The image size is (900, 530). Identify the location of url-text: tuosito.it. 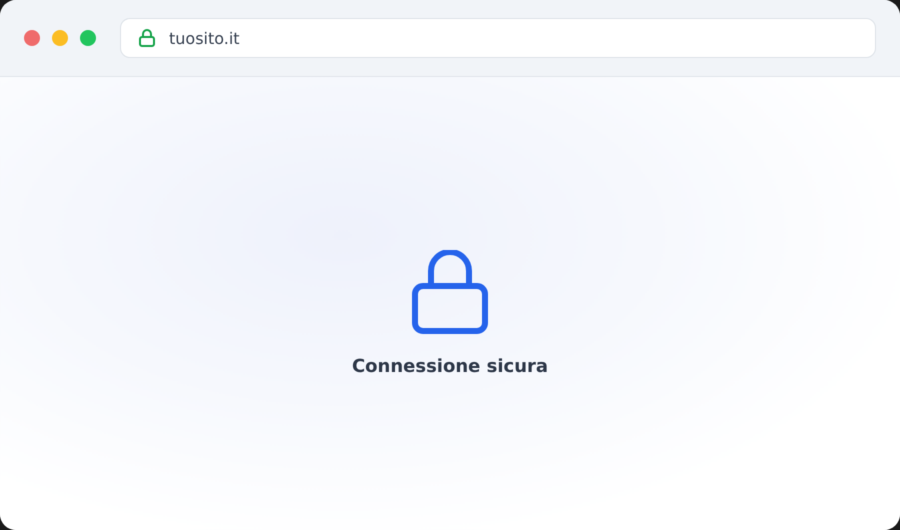
(204, 38).